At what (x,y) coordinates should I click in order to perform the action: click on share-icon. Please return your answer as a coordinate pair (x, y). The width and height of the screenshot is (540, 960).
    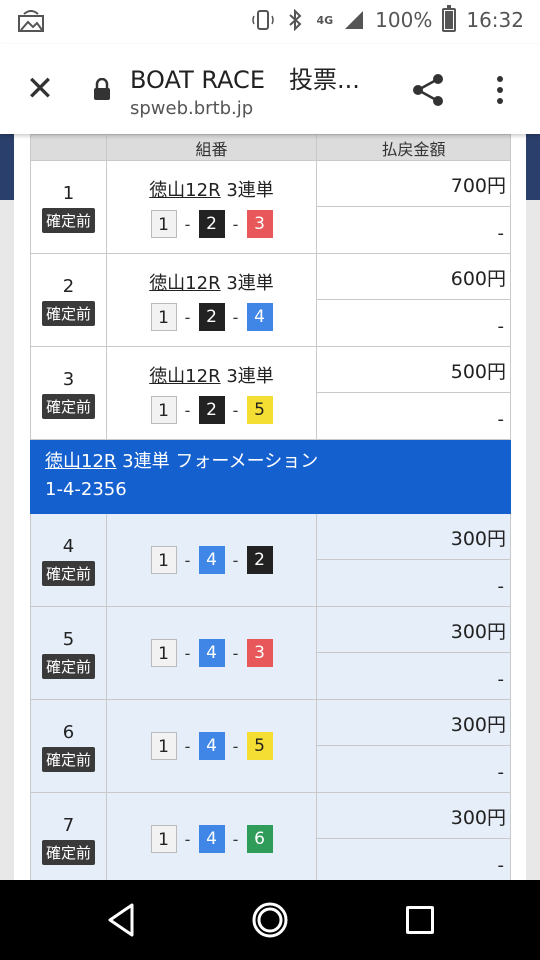
    Looking at the image, I should click on (428, 90).